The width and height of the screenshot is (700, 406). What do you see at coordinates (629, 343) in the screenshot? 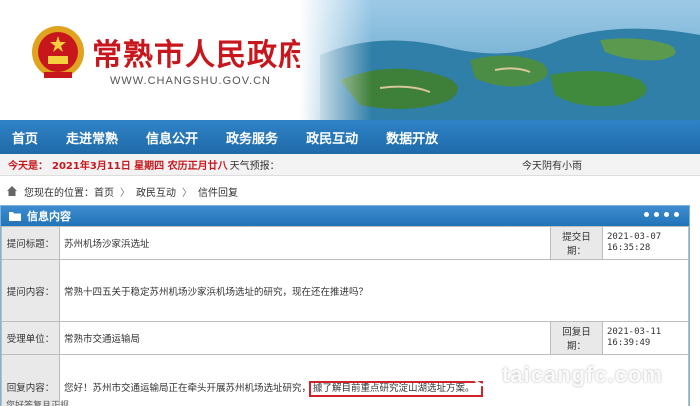
I see `reply-time: 16:39:49` at bounding box center [629, 343].